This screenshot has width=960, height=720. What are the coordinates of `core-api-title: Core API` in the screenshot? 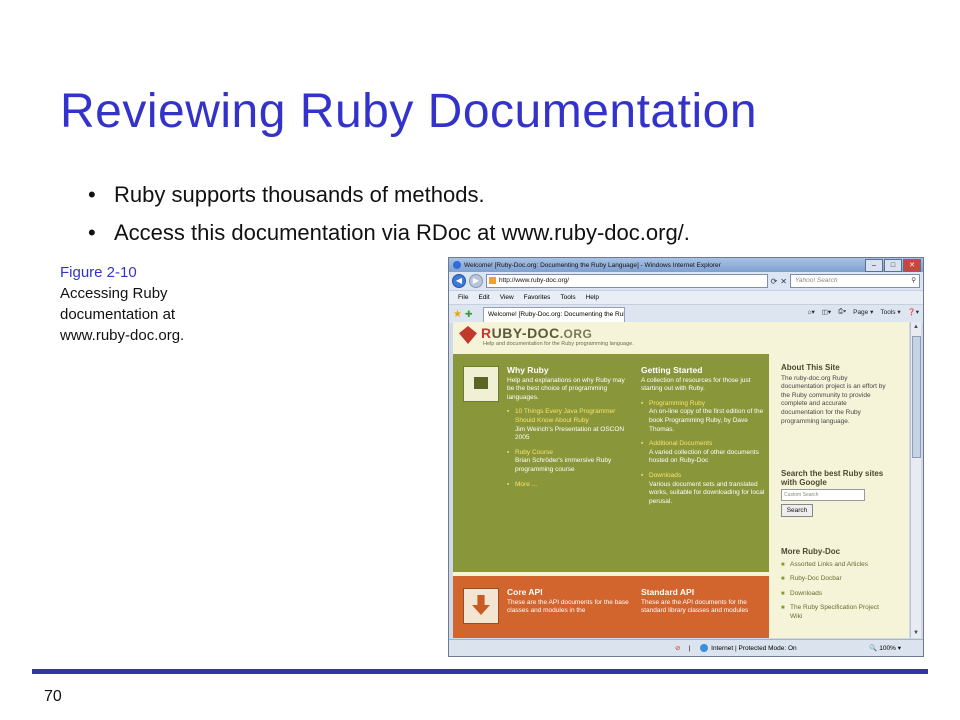 It's located at (570, 592).